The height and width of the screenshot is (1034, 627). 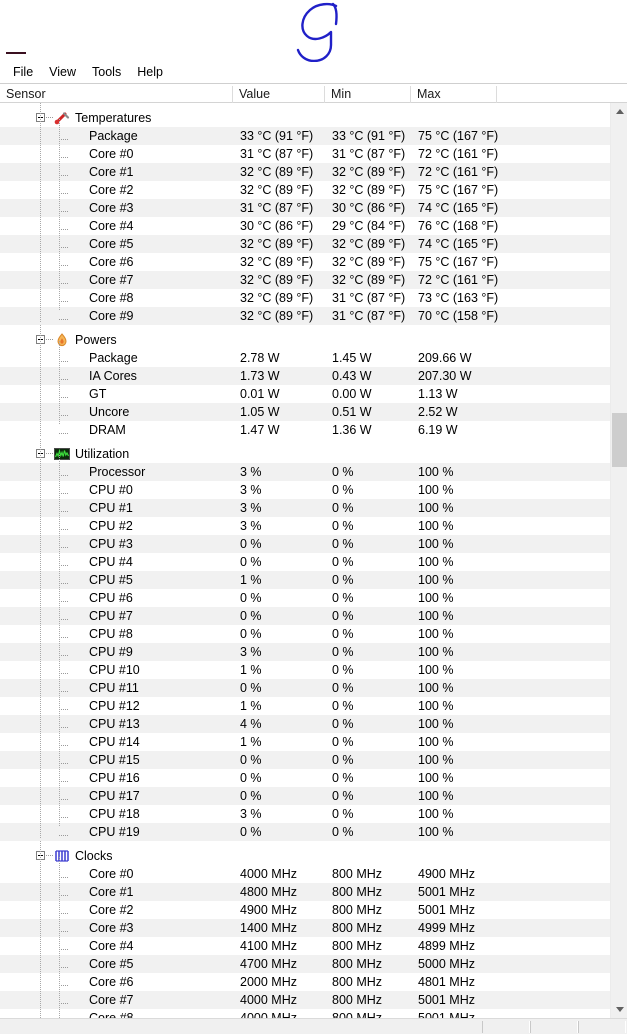 What do you see at coordinates (305, 670) in the screenshot?
I see `table-row: CPU #10 1 % 0 % 100 %` at bounding box center [305, 670].